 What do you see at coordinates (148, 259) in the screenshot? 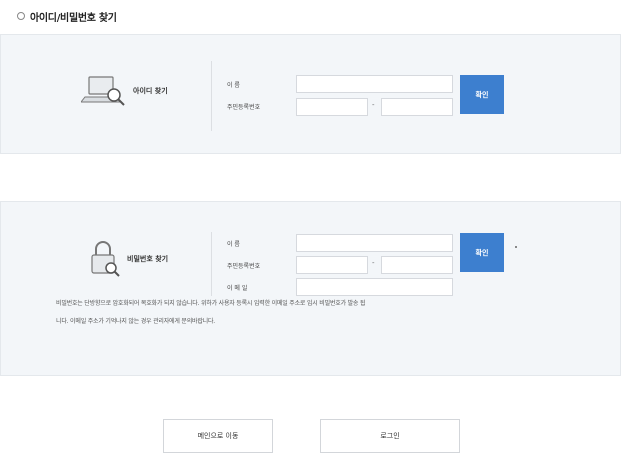
I see `find-password-label: 비밀번호 찾기` at bounding box center [148, 259].